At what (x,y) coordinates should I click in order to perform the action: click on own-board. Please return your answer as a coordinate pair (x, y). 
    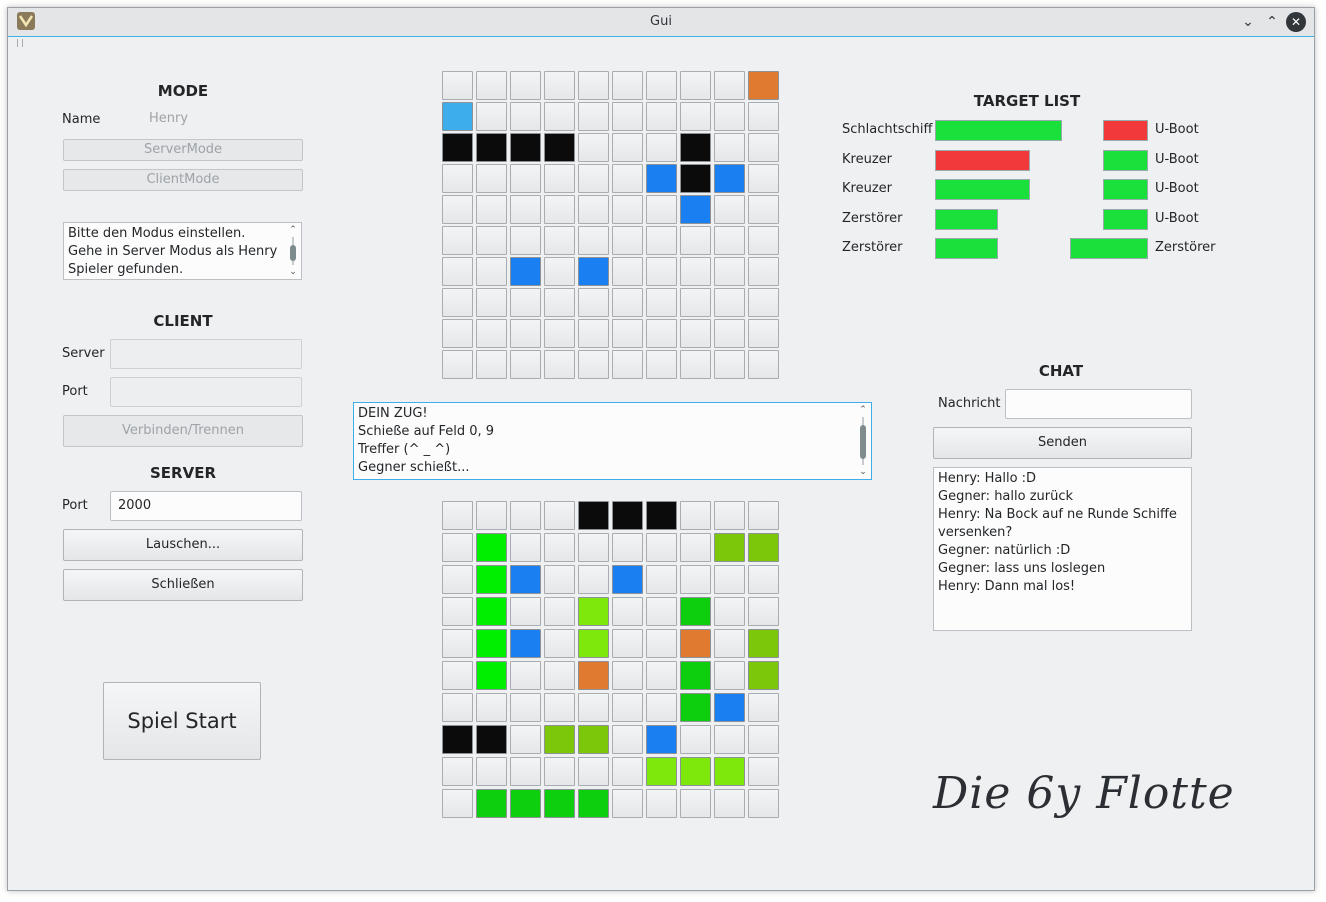
    Looking at the image, I should click on (613, 662).